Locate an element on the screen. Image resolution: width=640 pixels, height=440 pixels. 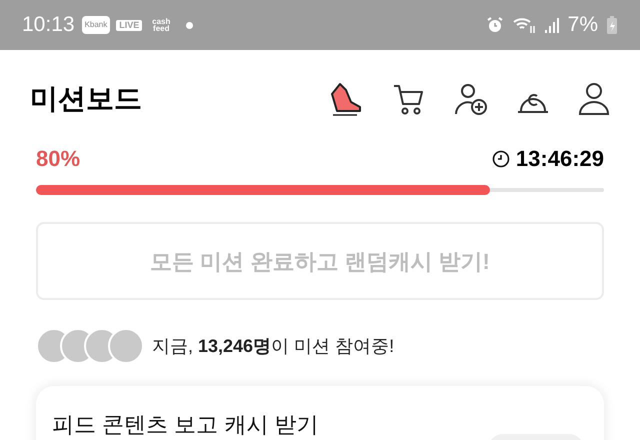
progress-percent: 80% is located at coordinates (58, 159).